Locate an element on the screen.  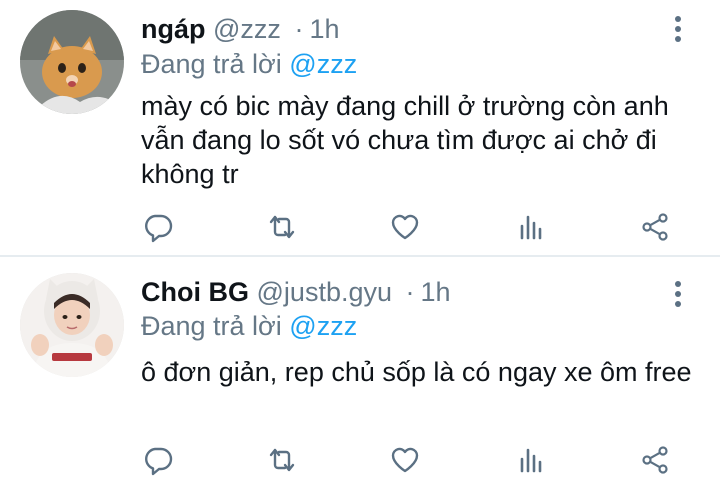
tweet-header: ngáp @zzz · 1h is located at coordinates (240, 29).